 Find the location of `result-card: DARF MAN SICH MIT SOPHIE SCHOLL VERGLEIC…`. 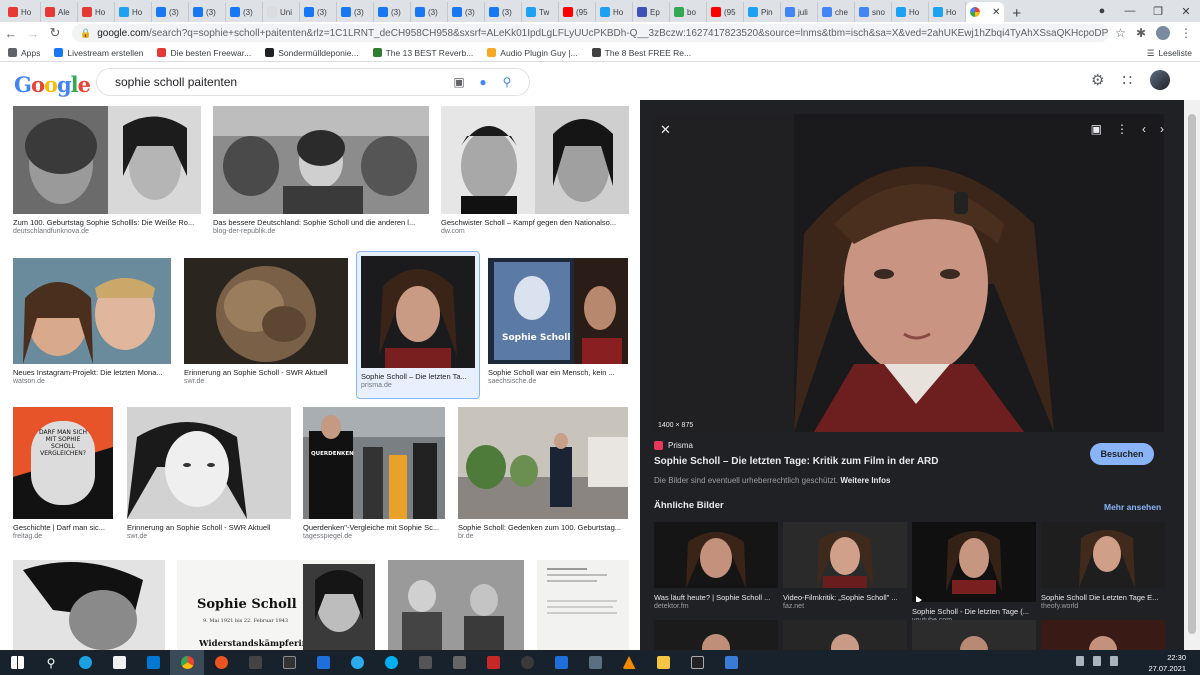

result-card: DARF MAN SICH MIT SOPHIE SCHOLL VERGLEIC… is located at coordinates (63, 477).